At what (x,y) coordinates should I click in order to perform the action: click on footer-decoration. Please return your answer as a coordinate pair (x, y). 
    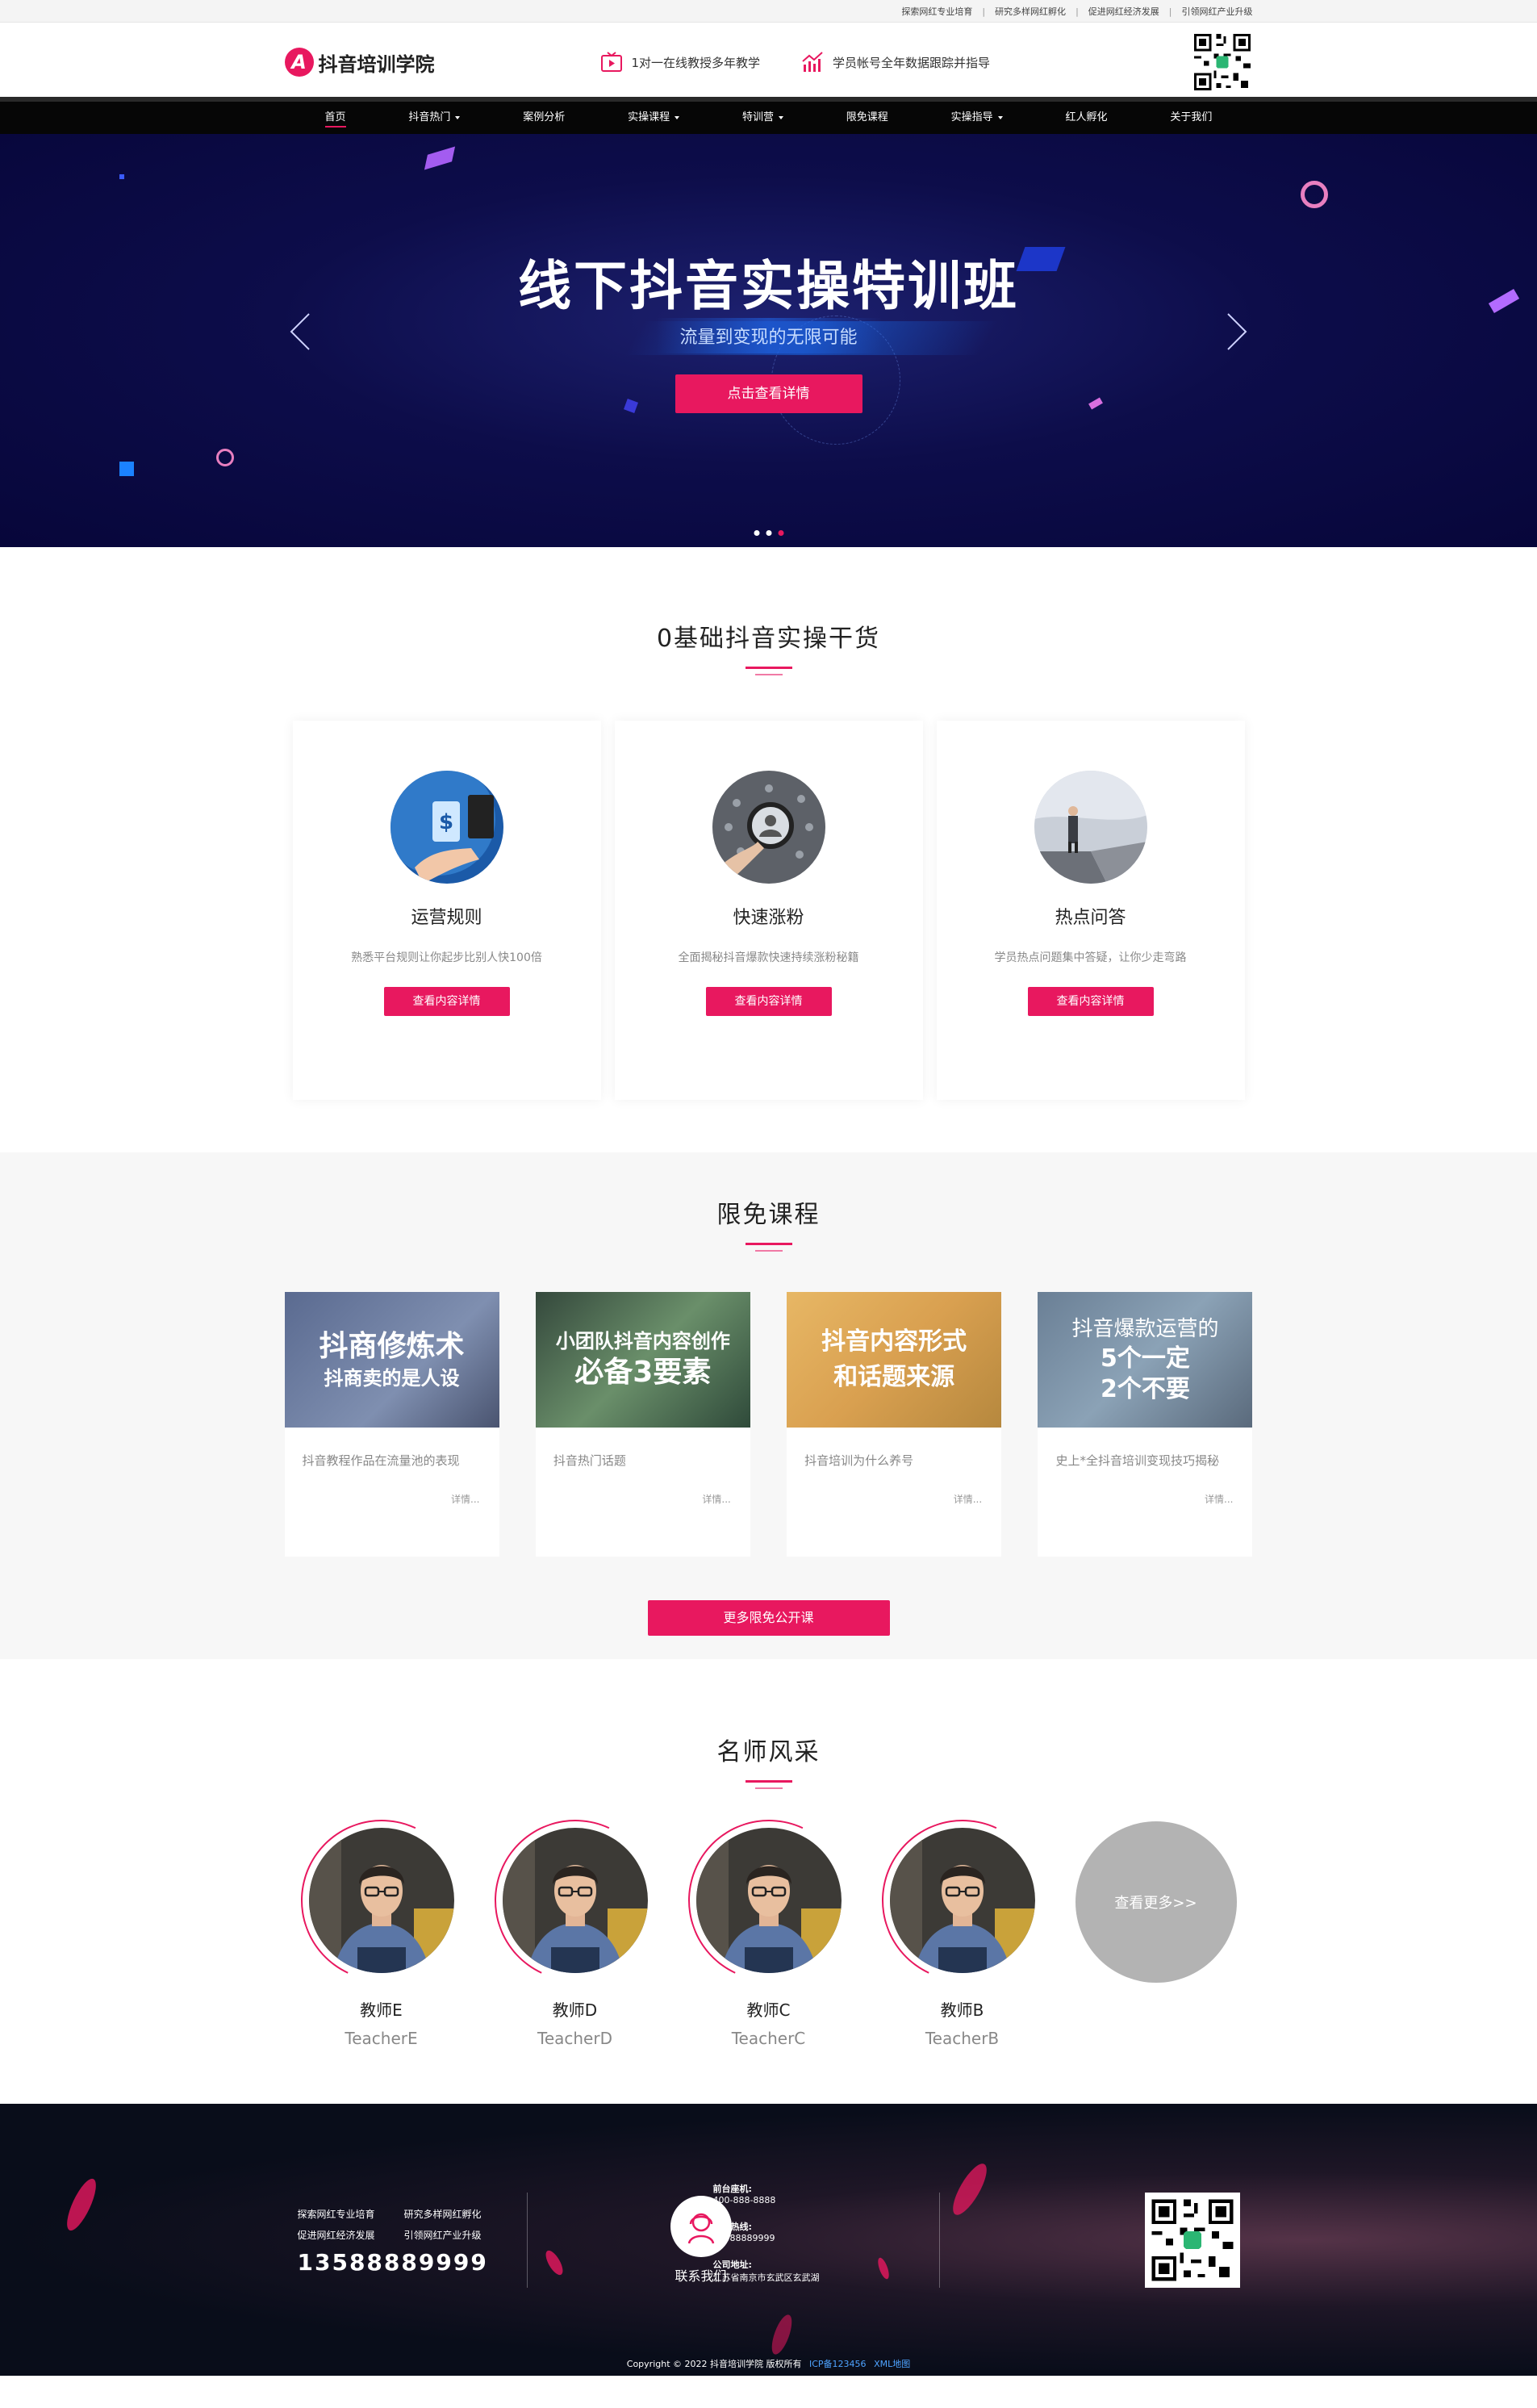
    Looking at the image, I should click on (81, 2205).